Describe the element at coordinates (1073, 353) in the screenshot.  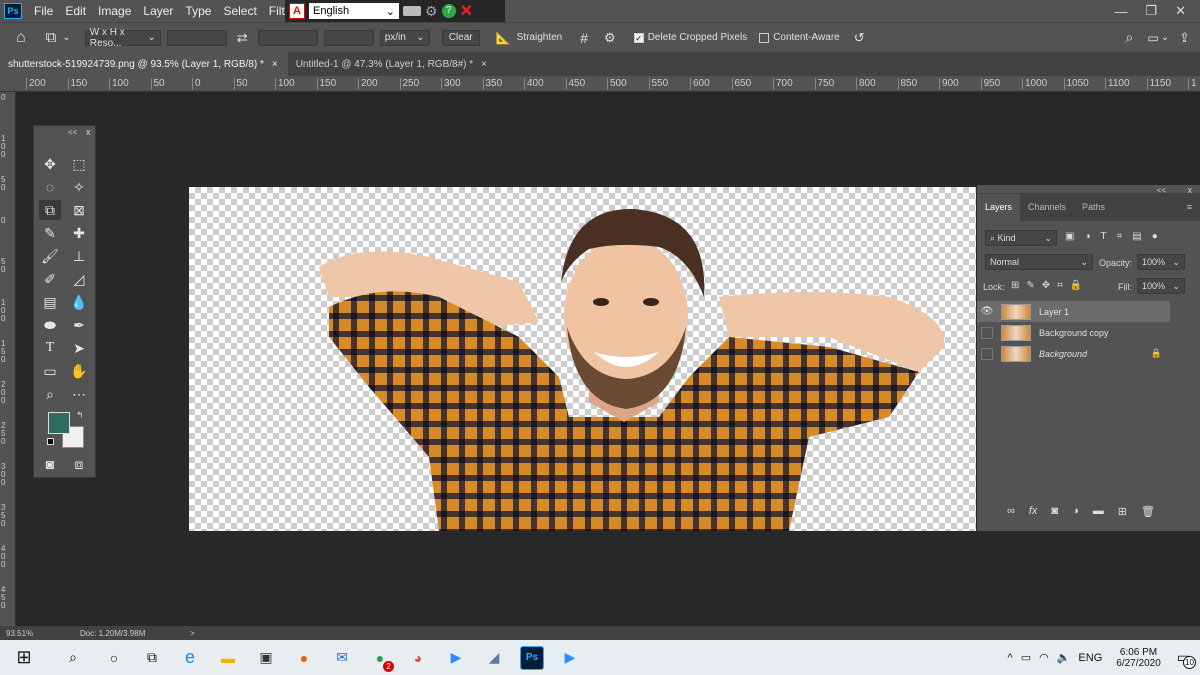
I see `layer-row: Background 🔒` at that location.